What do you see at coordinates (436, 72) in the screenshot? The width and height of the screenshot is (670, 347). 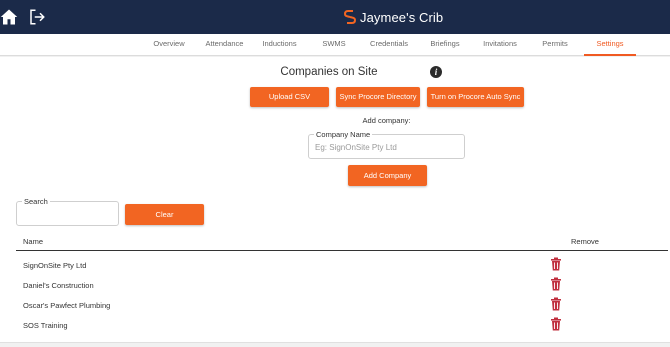 I see `info-icon: i` at bounding box center [436, 72].